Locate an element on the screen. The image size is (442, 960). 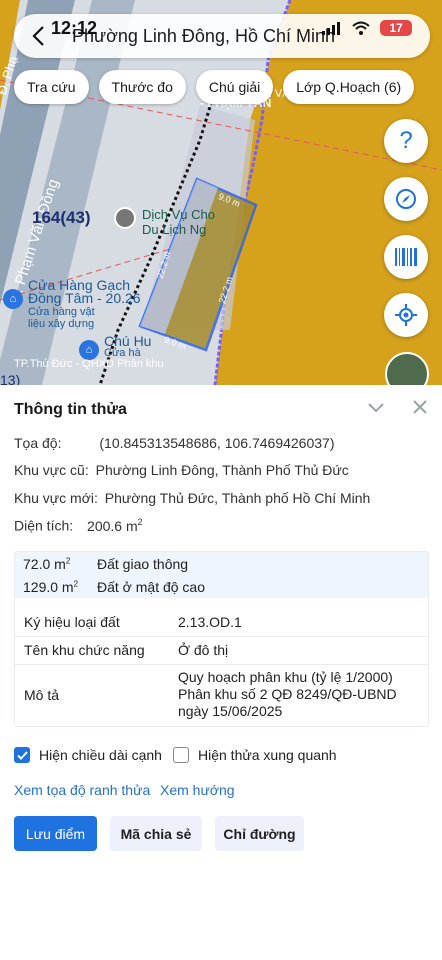
directions-button: Chỉ đường is located at coordinates (259, 833).